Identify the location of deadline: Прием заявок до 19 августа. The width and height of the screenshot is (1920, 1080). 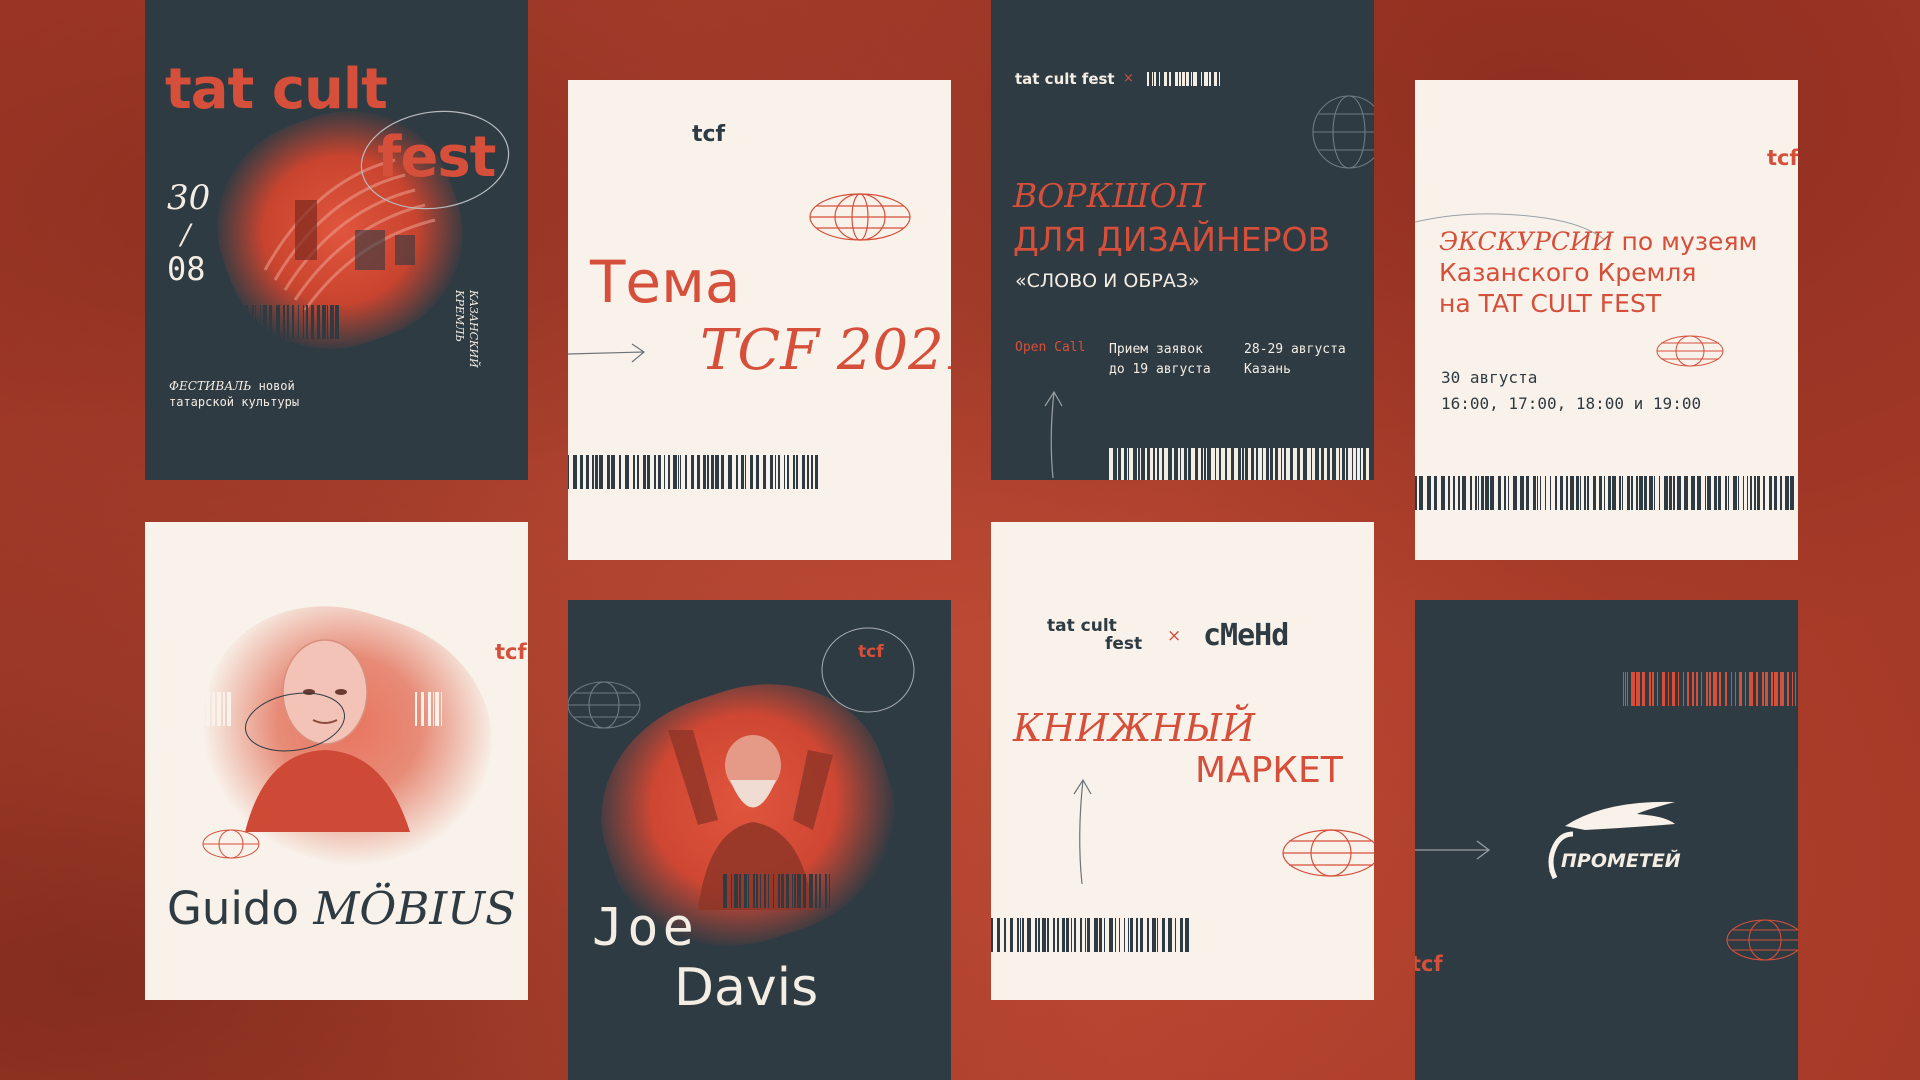
(1160, 360).